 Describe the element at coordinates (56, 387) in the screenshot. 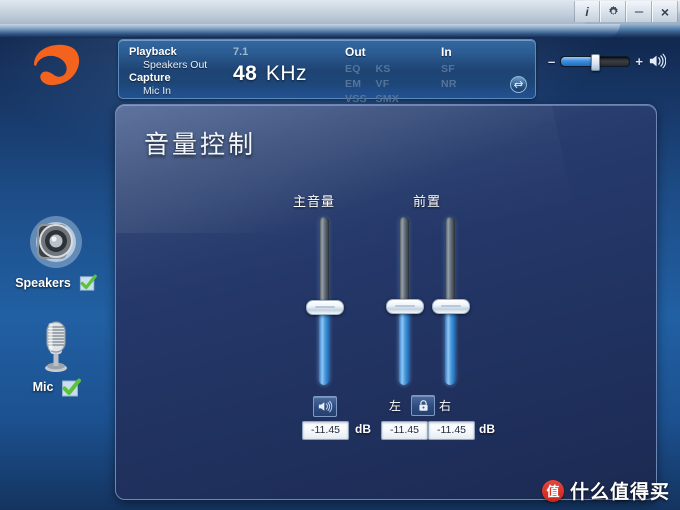

I see `mic-row: Mic` at that location.